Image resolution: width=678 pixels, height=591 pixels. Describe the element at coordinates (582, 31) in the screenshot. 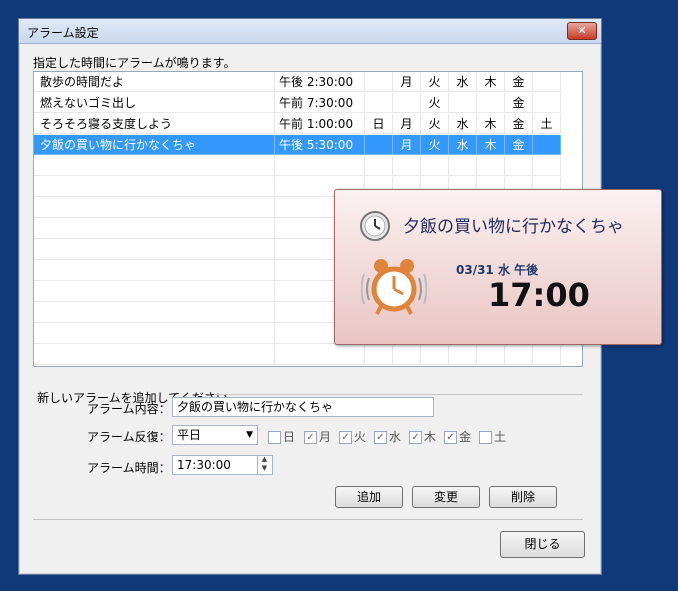

I see `close-window-button: ✕` at that location.